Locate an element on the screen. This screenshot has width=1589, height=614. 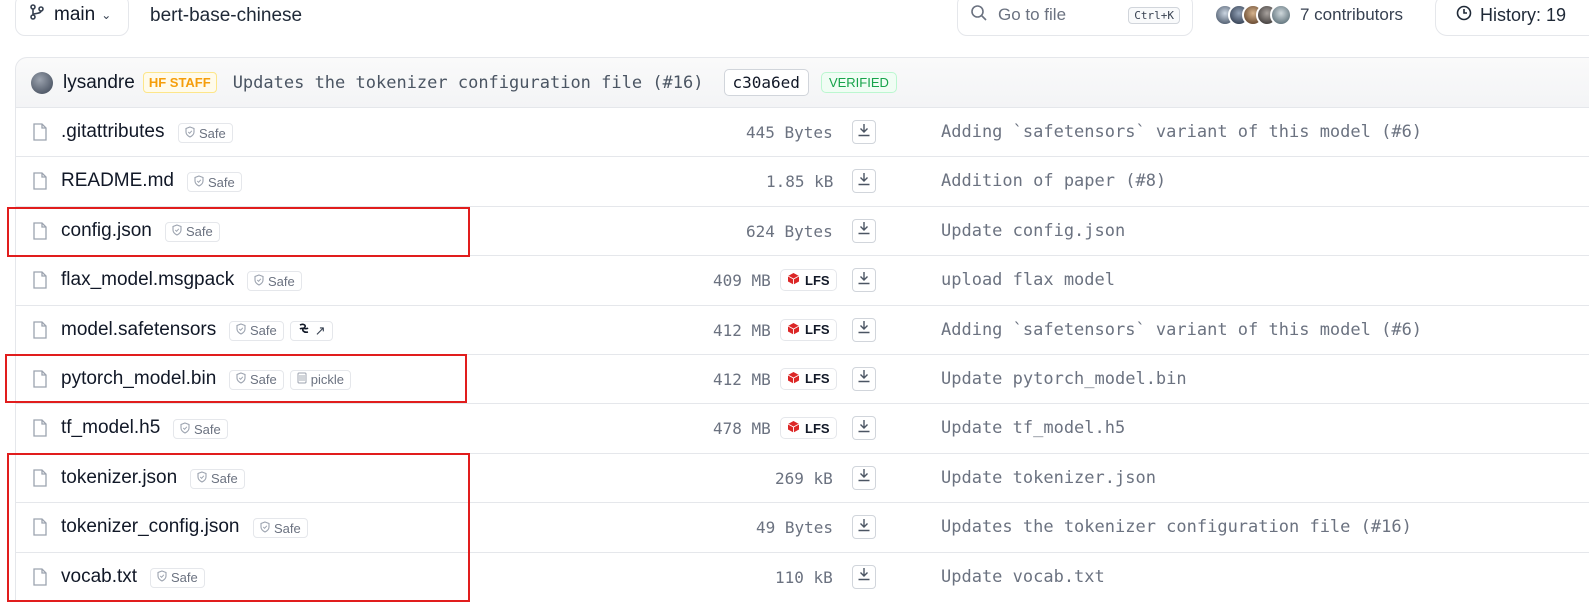
commit-author: lysandre is located at coordinates (99, 83).